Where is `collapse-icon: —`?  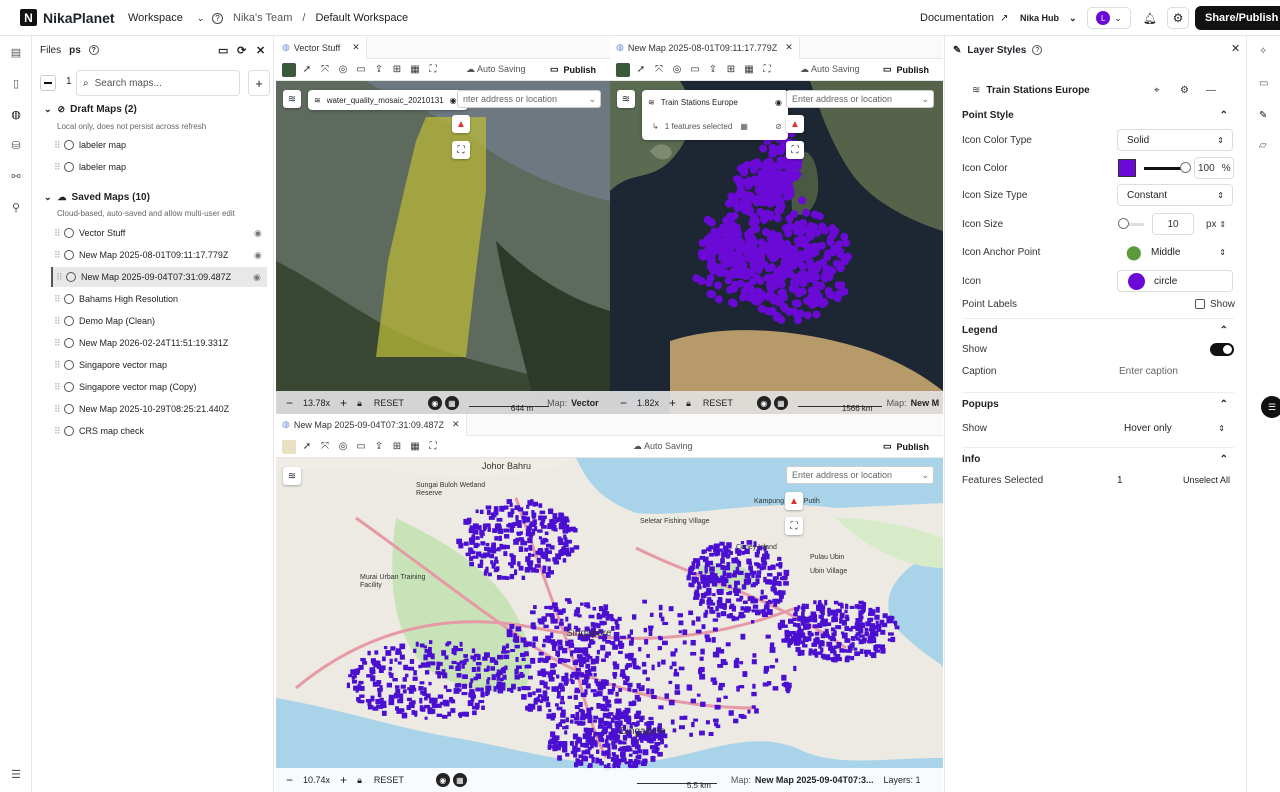
collapse-icon: — is located at coordinates (1211, 90).